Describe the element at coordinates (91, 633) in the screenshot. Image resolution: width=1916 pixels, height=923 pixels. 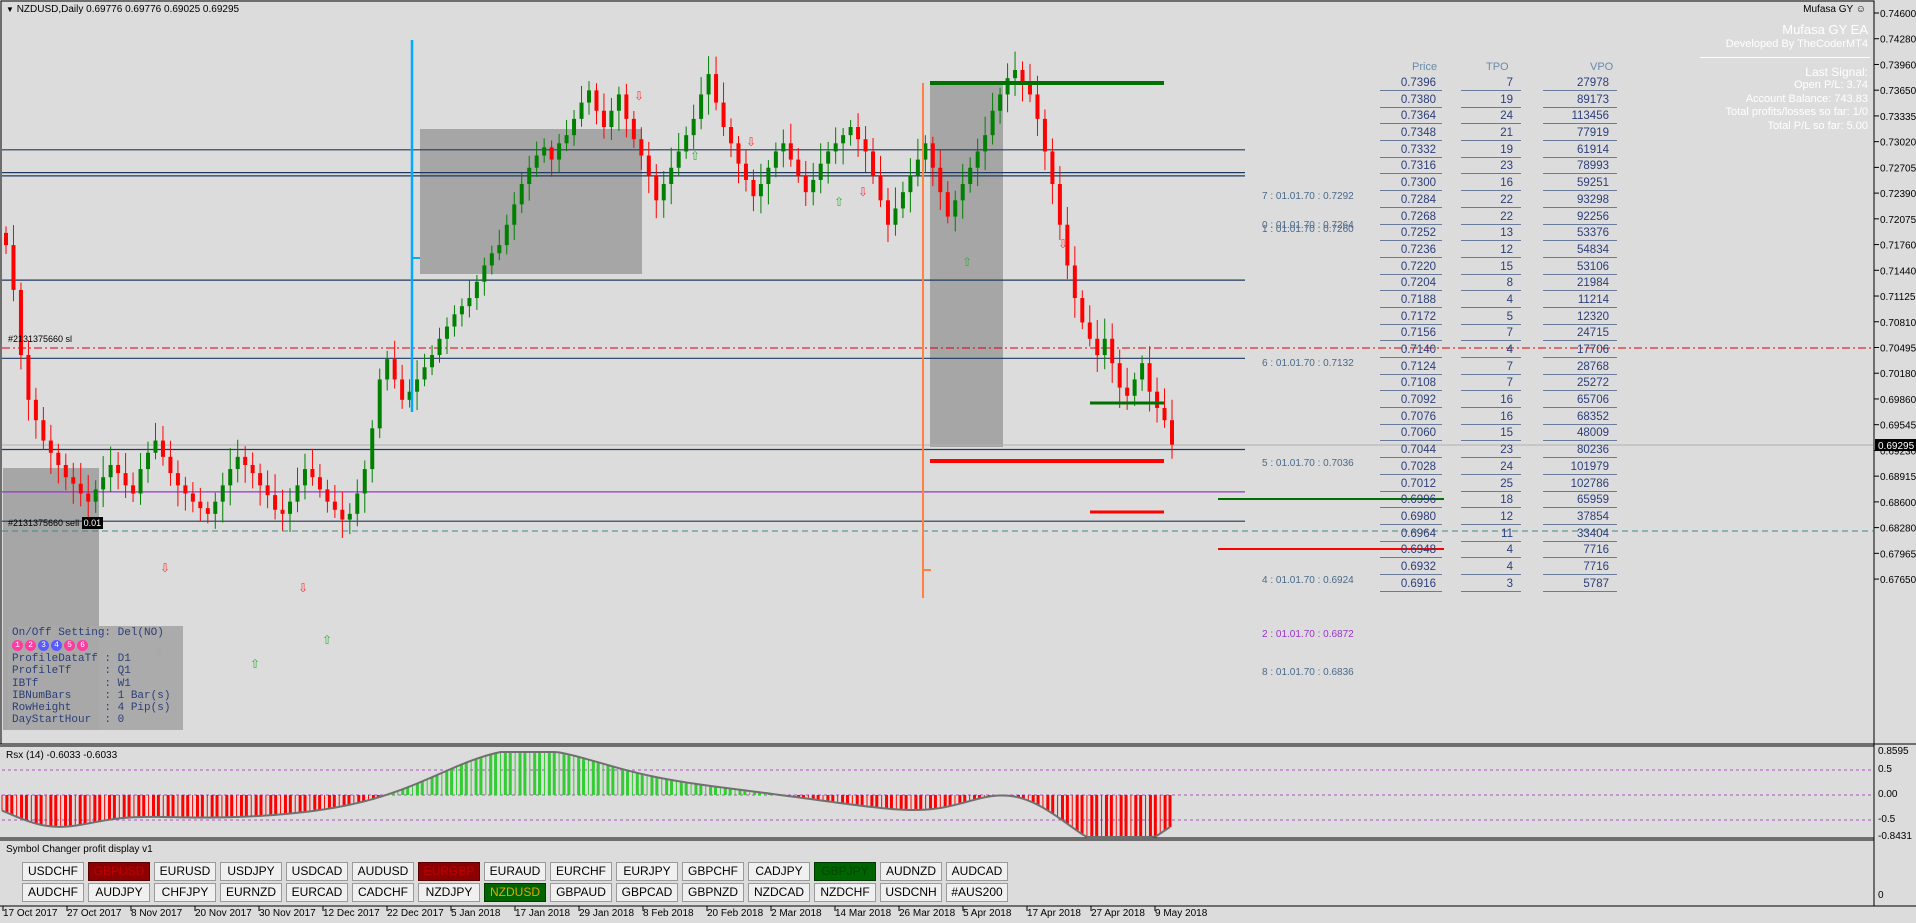
I see `onoff-setting: On/Off Setting: Del(NO)` at that location.